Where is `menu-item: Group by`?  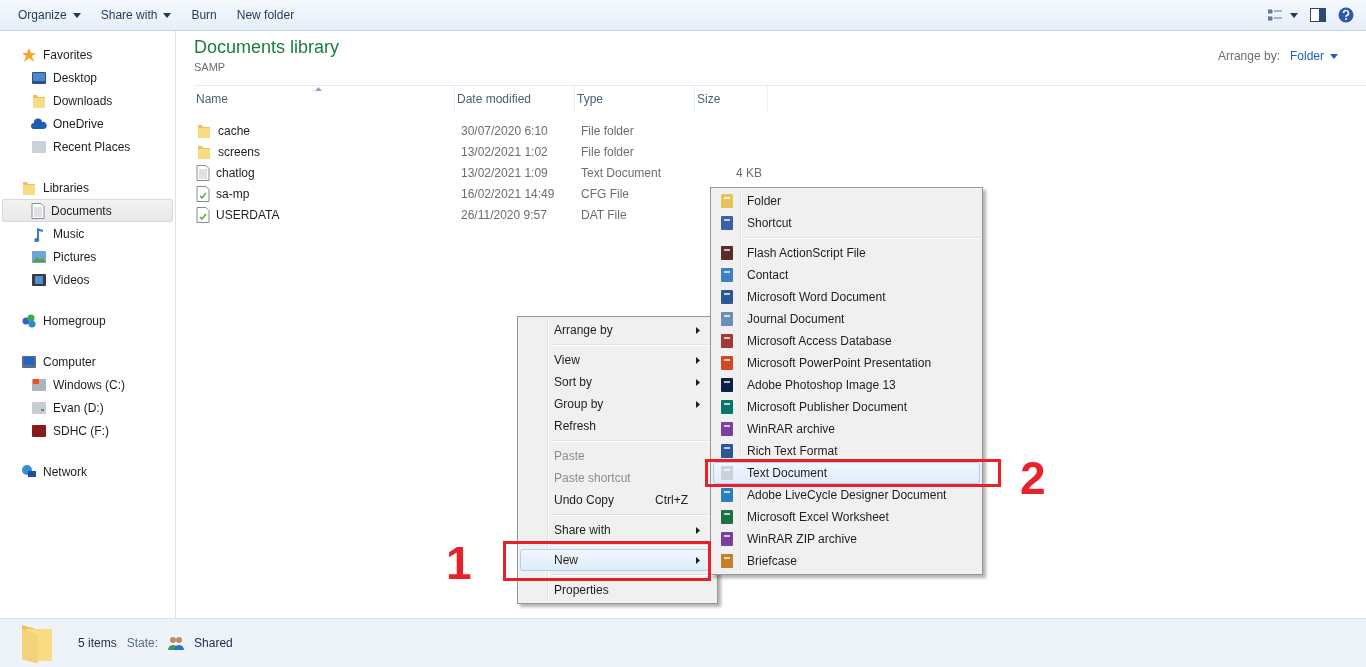 menu-item: Group by is located at coordinates (614, 404).